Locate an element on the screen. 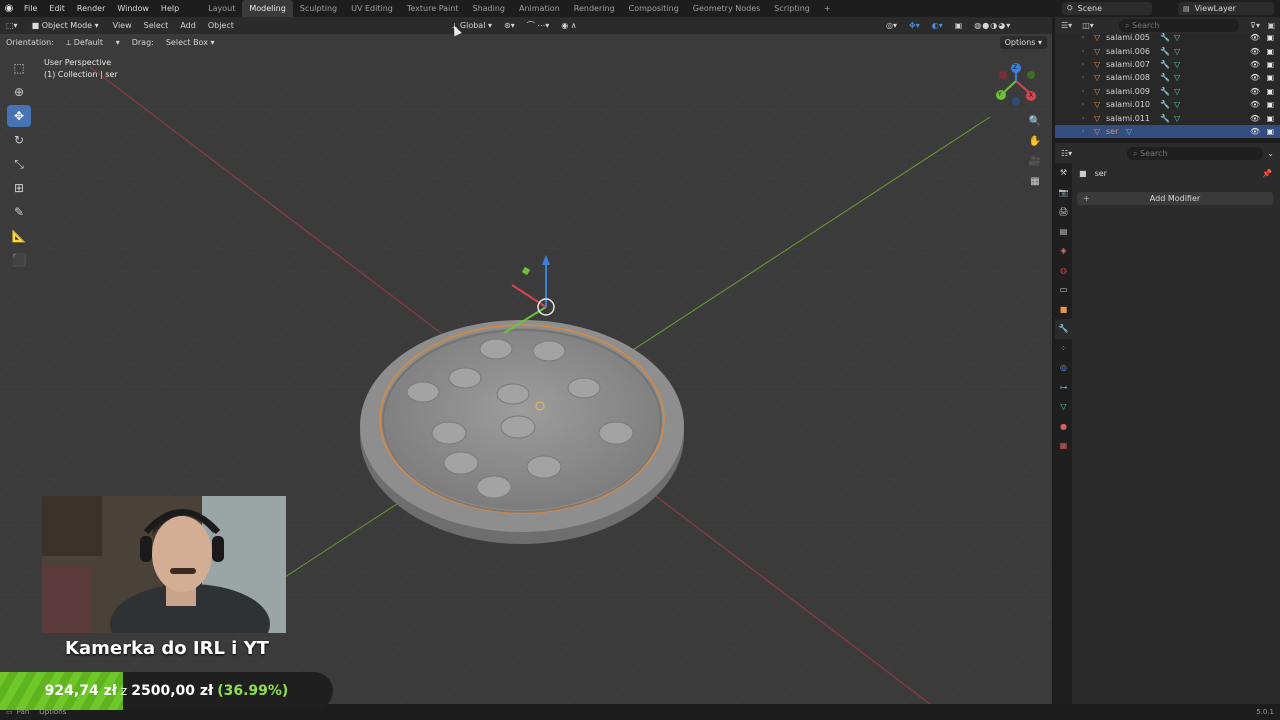  tab-sculpting: Sculpting is located at coordinates (318, 8).